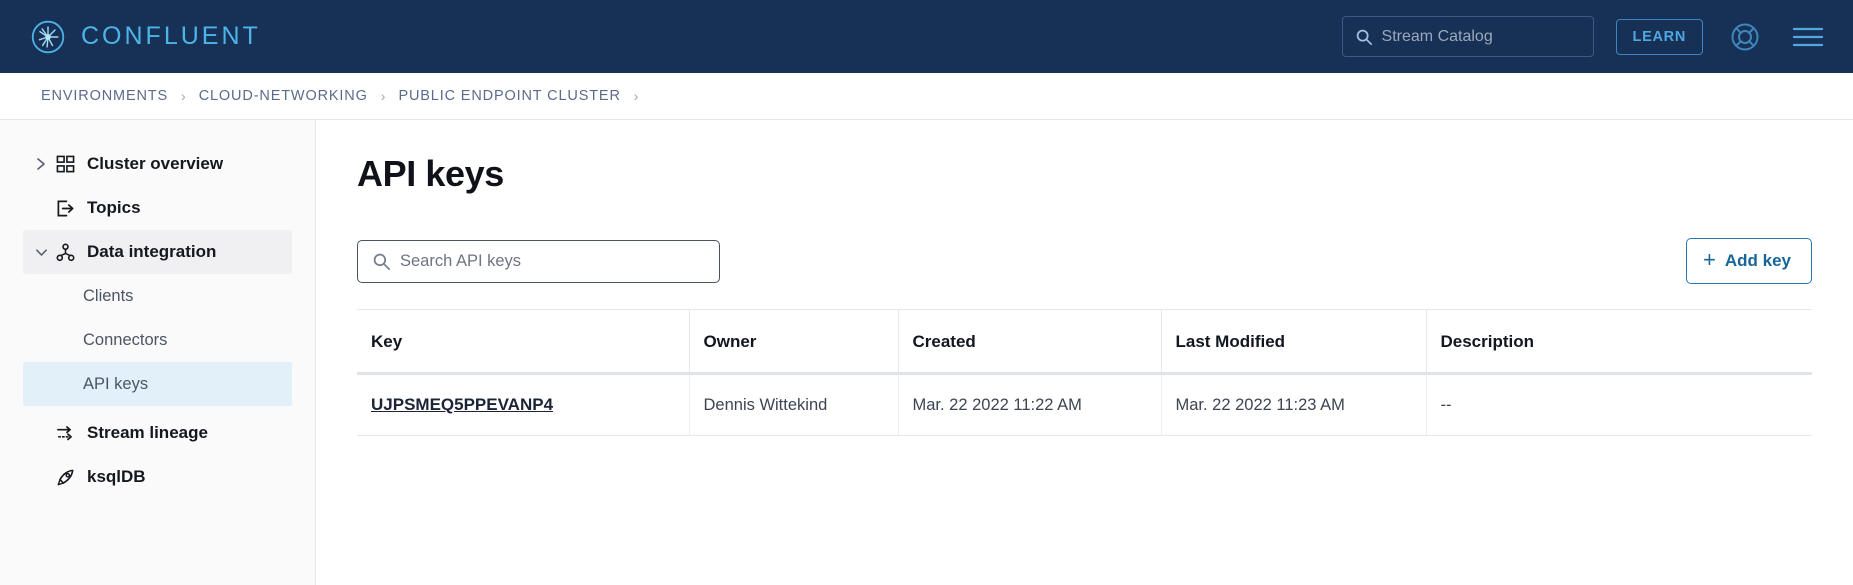  Describe the element at coordinates (152, 251) in the screenshot. I see `sidebar-item-label: Data integration` at that location.